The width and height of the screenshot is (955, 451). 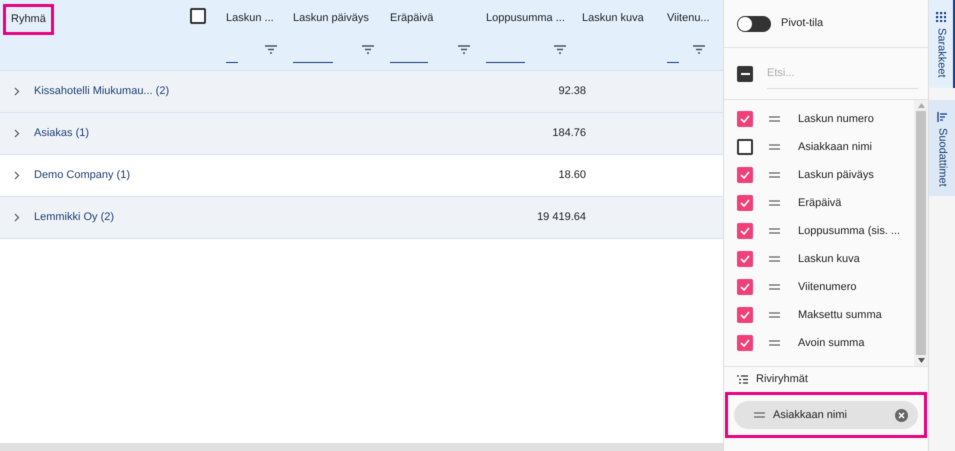 What do you see at coordinates (831, 343) in the screenshot?
I see `column-list-item: Avoin summa` at bounding box center [831, 343].